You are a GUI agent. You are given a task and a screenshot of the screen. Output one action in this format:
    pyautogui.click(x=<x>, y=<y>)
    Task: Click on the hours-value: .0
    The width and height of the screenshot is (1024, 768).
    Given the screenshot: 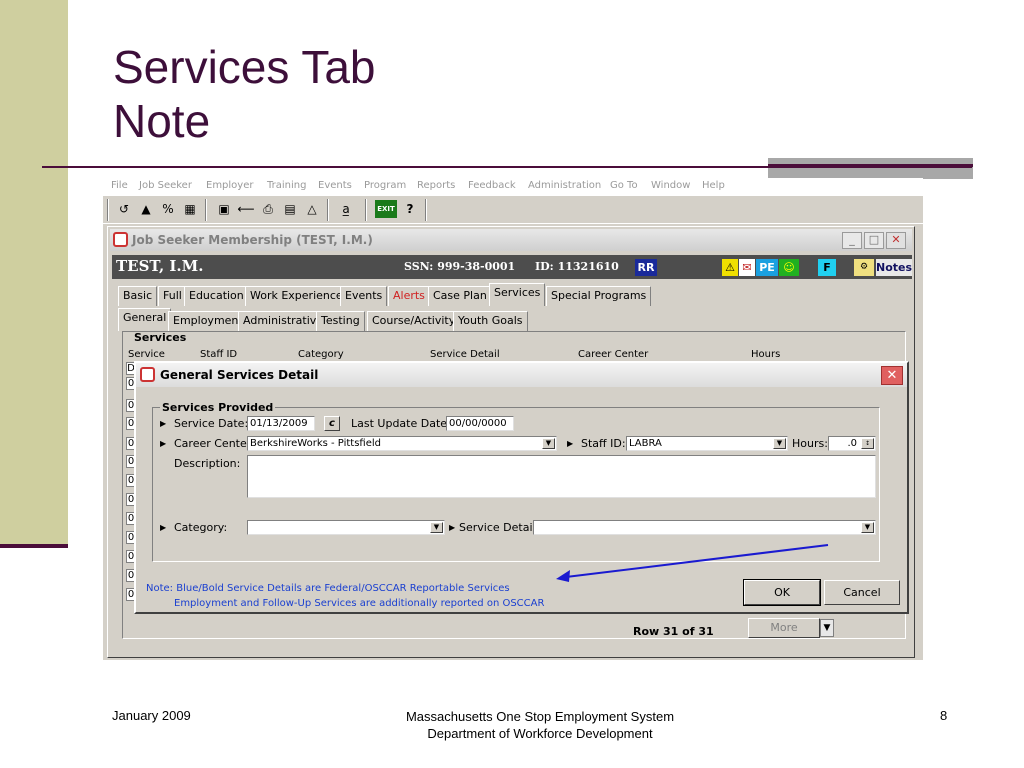 What is the action you would take?
    pyautogui.click(x=852, y=443)
    